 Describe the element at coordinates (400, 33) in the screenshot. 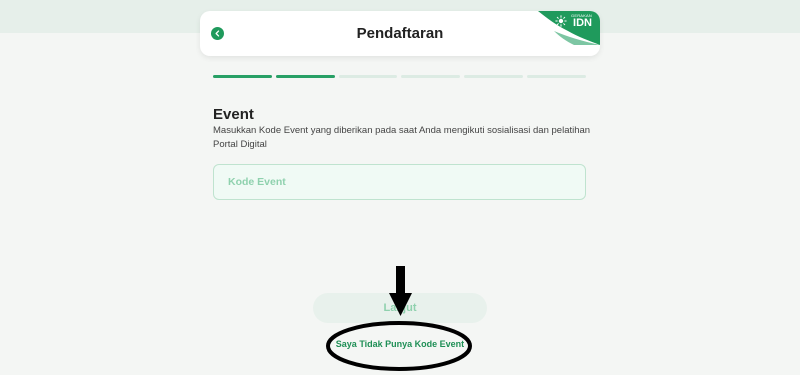

I see `header-card: Pendaftaran GERAKAN IDN` at that location.